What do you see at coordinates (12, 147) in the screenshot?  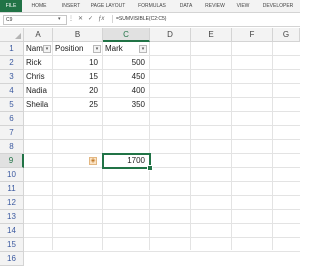 I see `row-header-8: 8` at bounding box center [12, 147].